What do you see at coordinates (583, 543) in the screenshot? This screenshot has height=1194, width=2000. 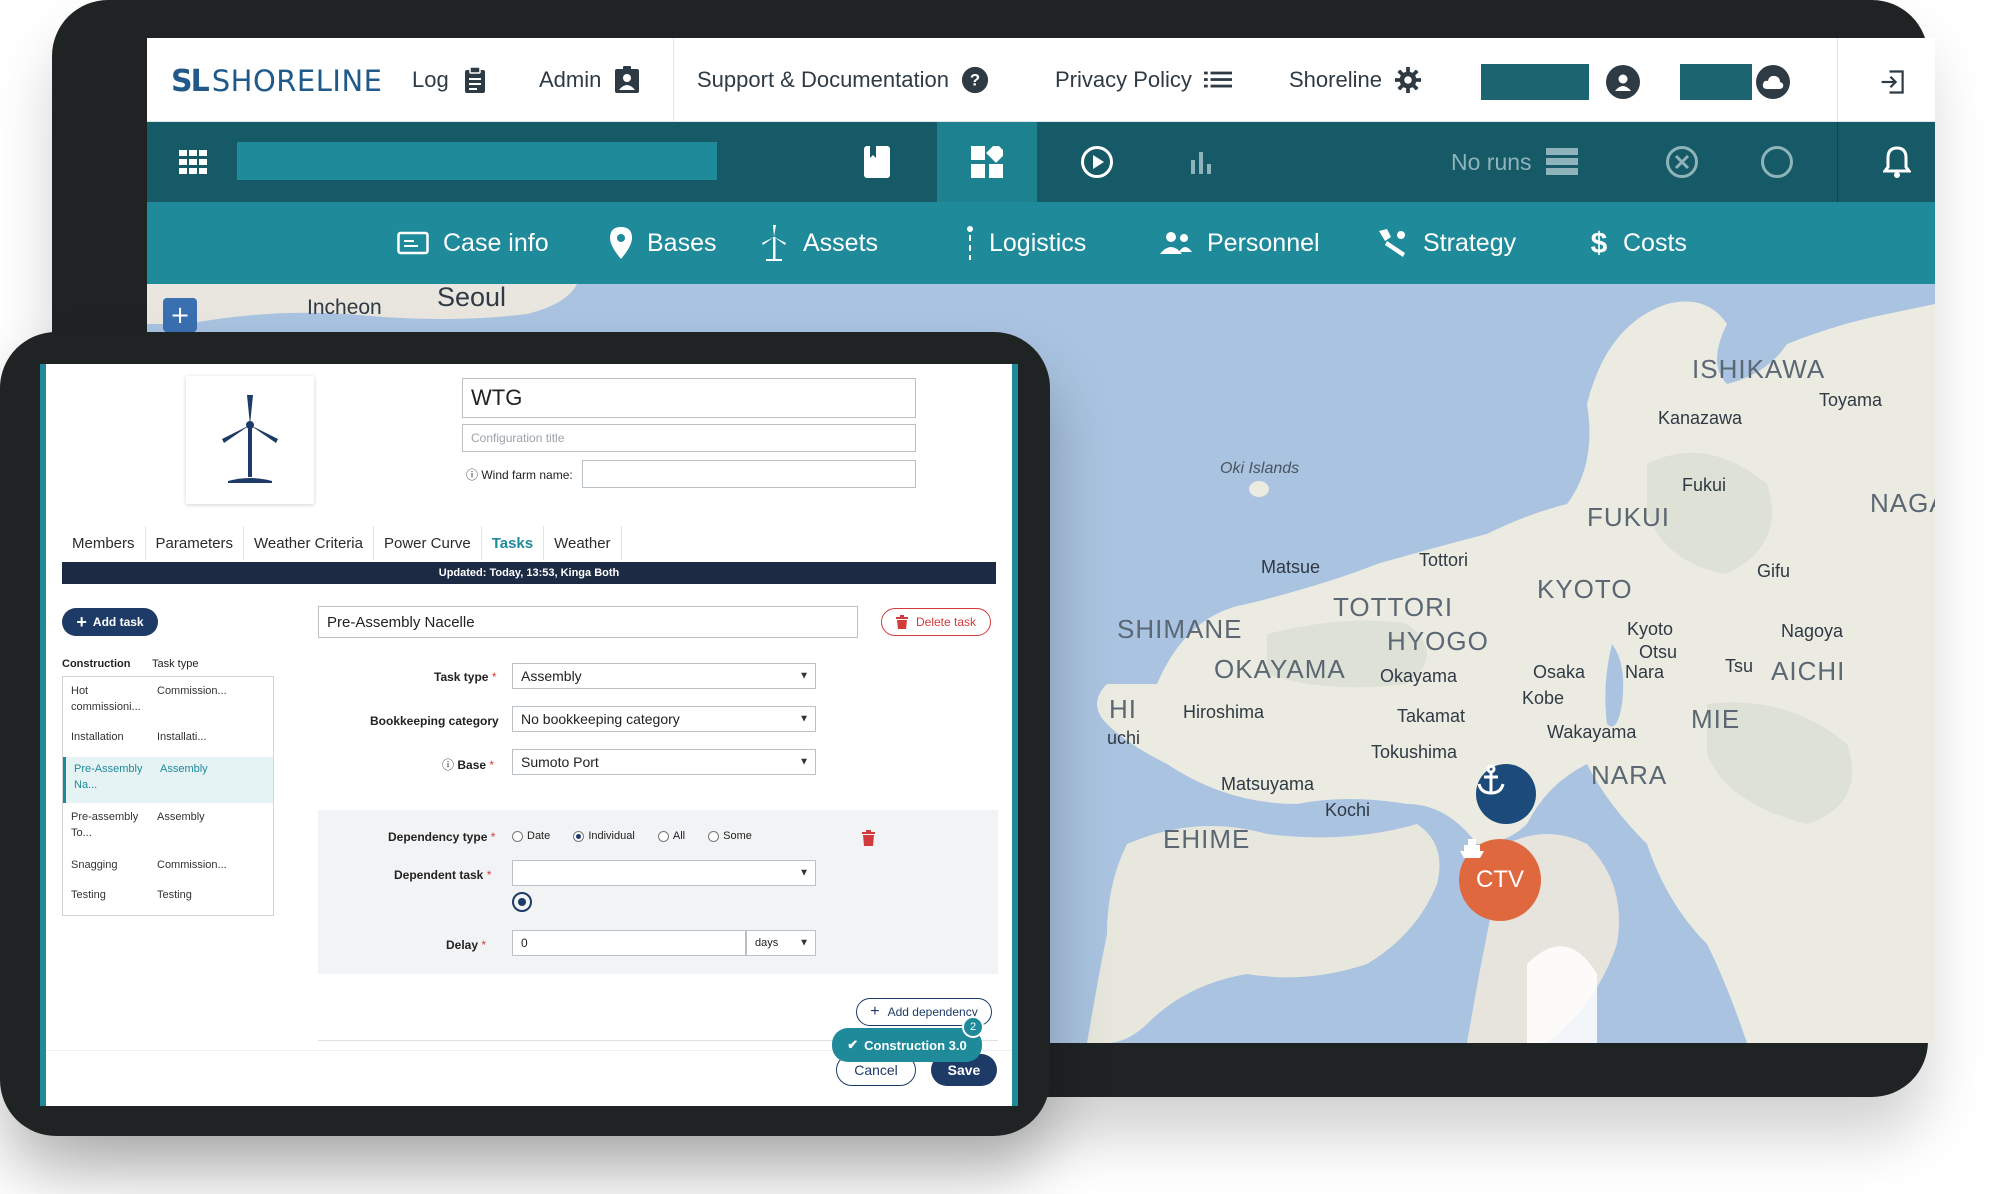 I see `tab-weather: Weather` at bounding box center [583, 543].